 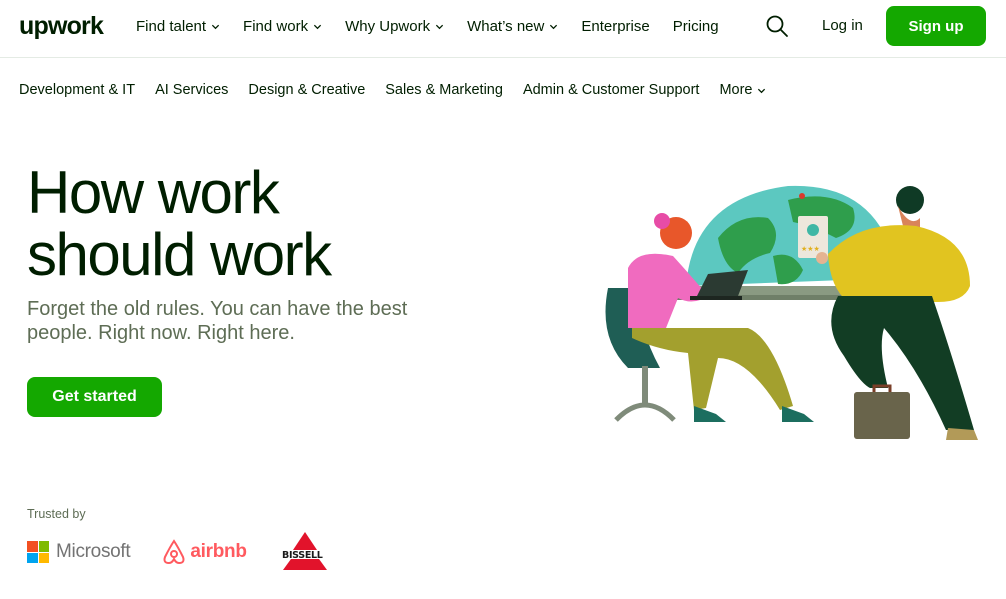 I want to click on nav-label: Find work, so click(x=276, y=26).